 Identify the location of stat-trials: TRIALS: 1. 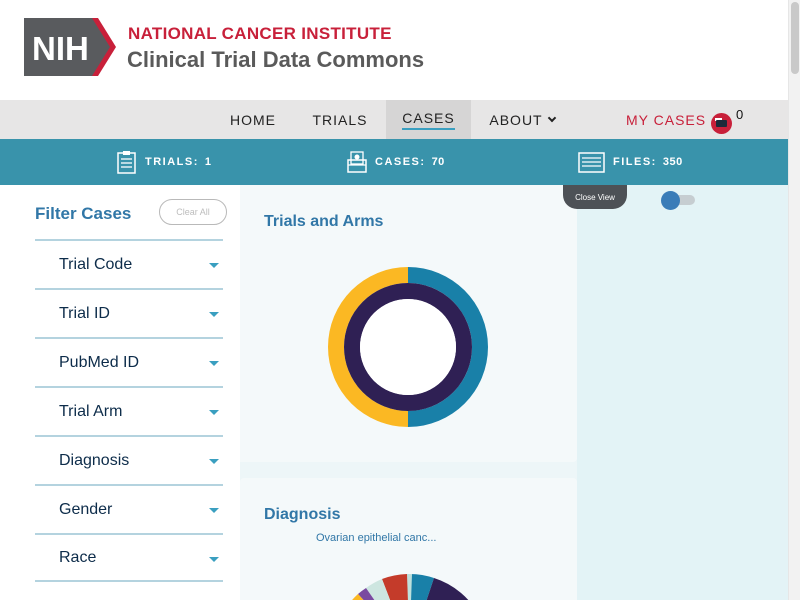
(164, 162).